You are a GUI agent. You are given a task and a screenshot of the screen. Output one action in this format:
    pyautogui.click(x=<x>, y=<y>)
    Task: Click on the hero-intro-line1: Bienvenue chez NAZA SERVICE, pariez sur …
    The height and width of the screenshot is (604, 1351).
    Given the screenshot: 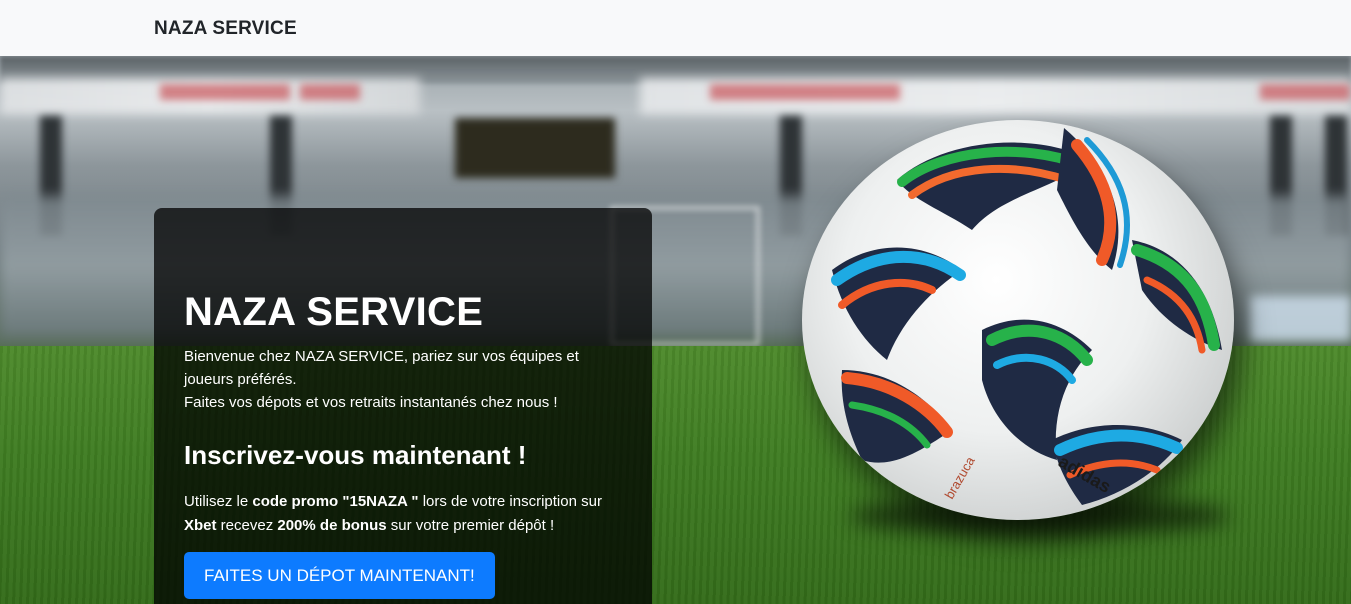 What is the action you would take?
    pyautogui.click(x=381, y=368)
    